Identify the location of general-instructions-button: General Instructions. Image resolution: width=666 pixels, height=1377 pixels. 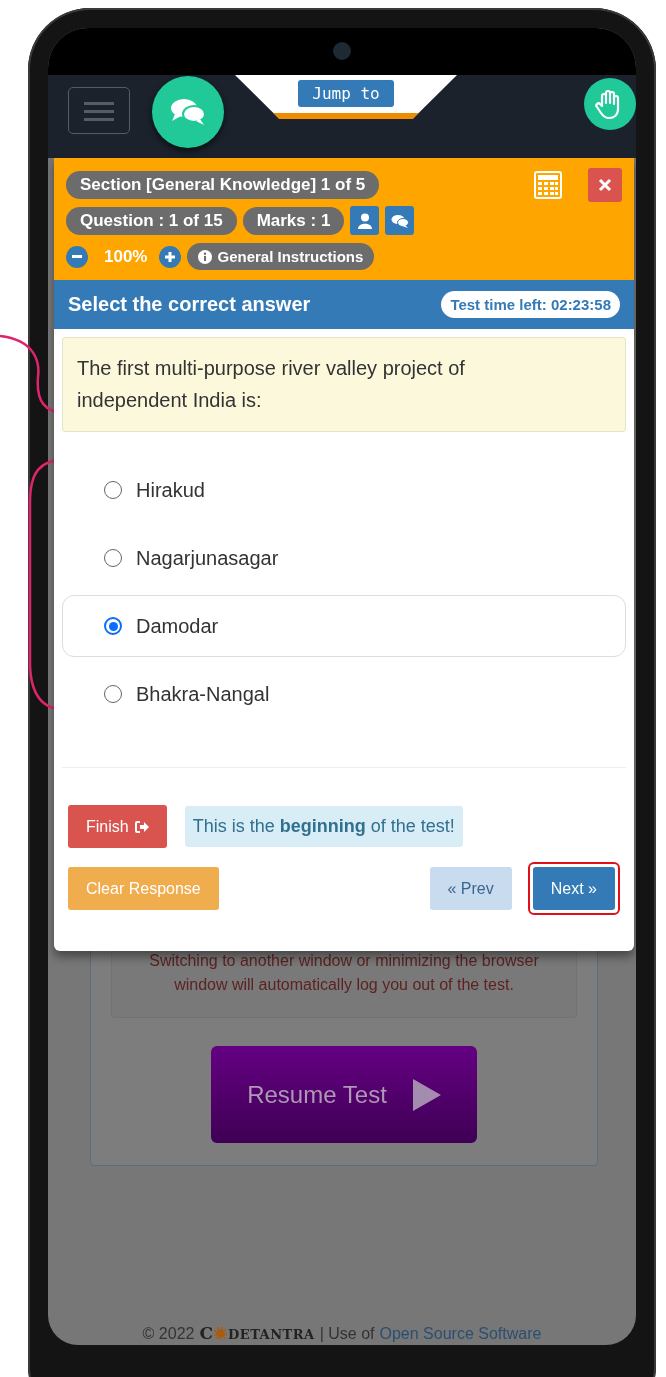
(281, 256).